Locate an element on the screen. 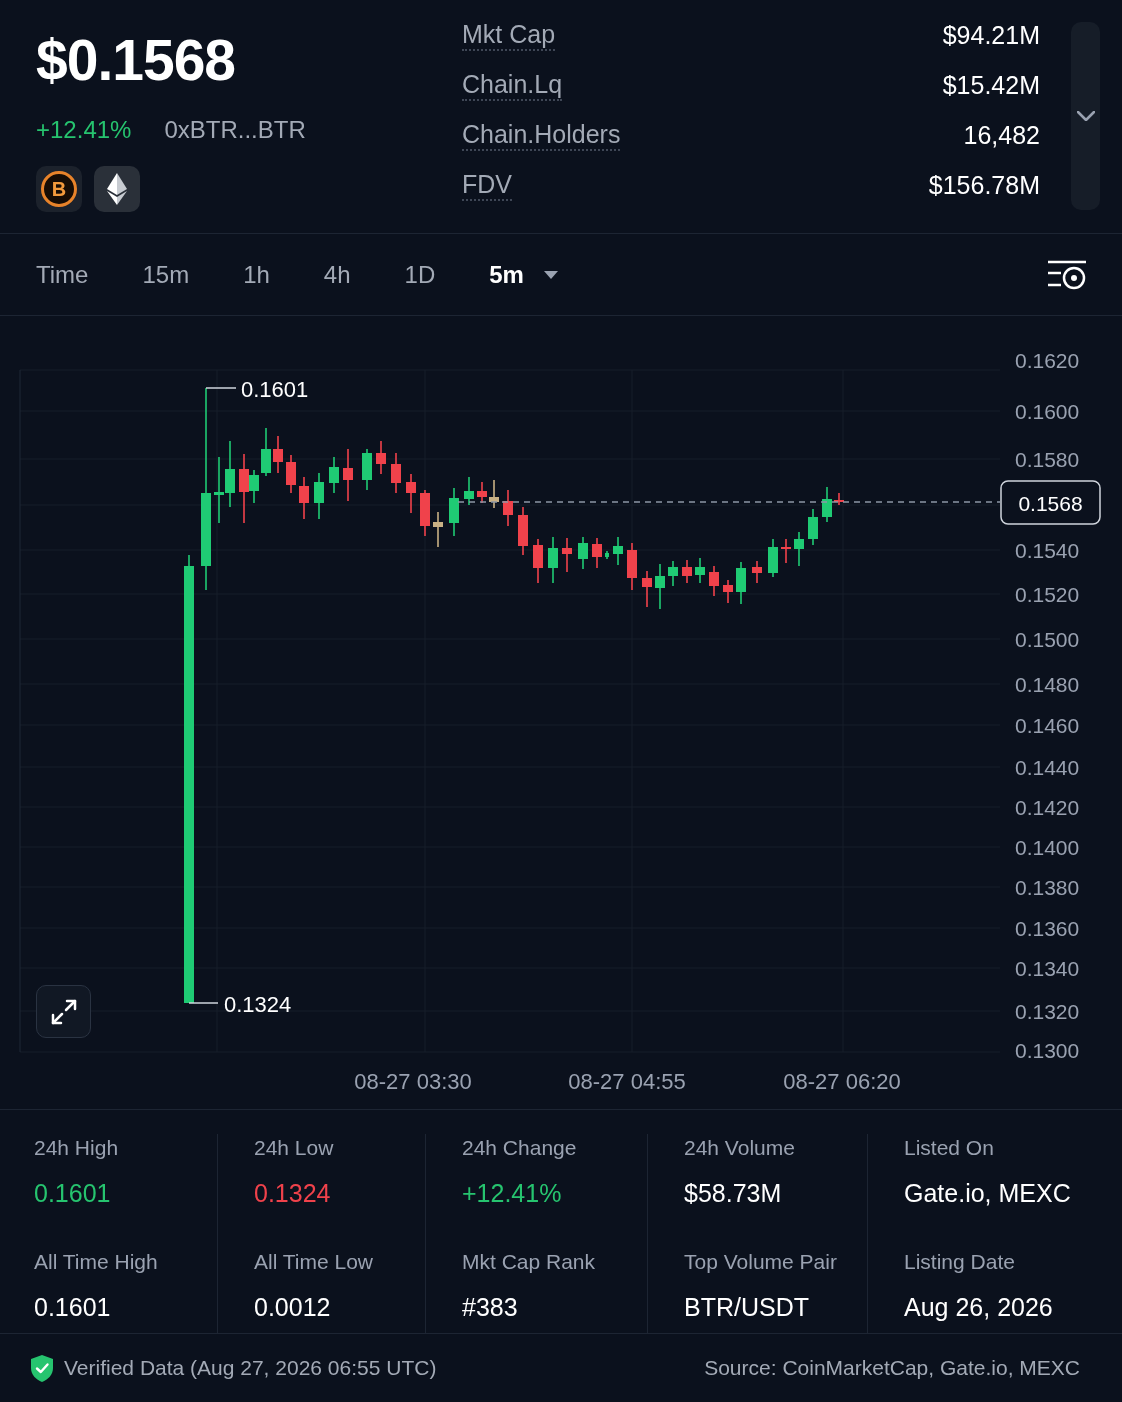 Image resolution: width=1122 pixels, height=1402 pixels. fullscreen-button is located at coordinates (63, 1011).